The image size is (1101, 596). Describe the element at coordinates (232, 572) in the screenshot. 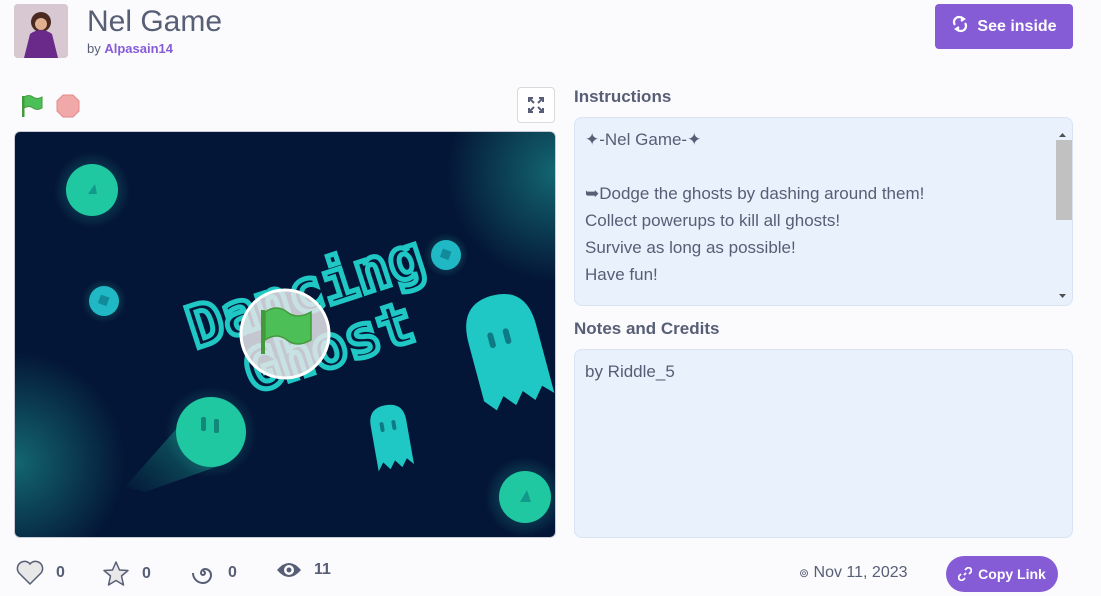

I see `remix-count: 0` at that location.